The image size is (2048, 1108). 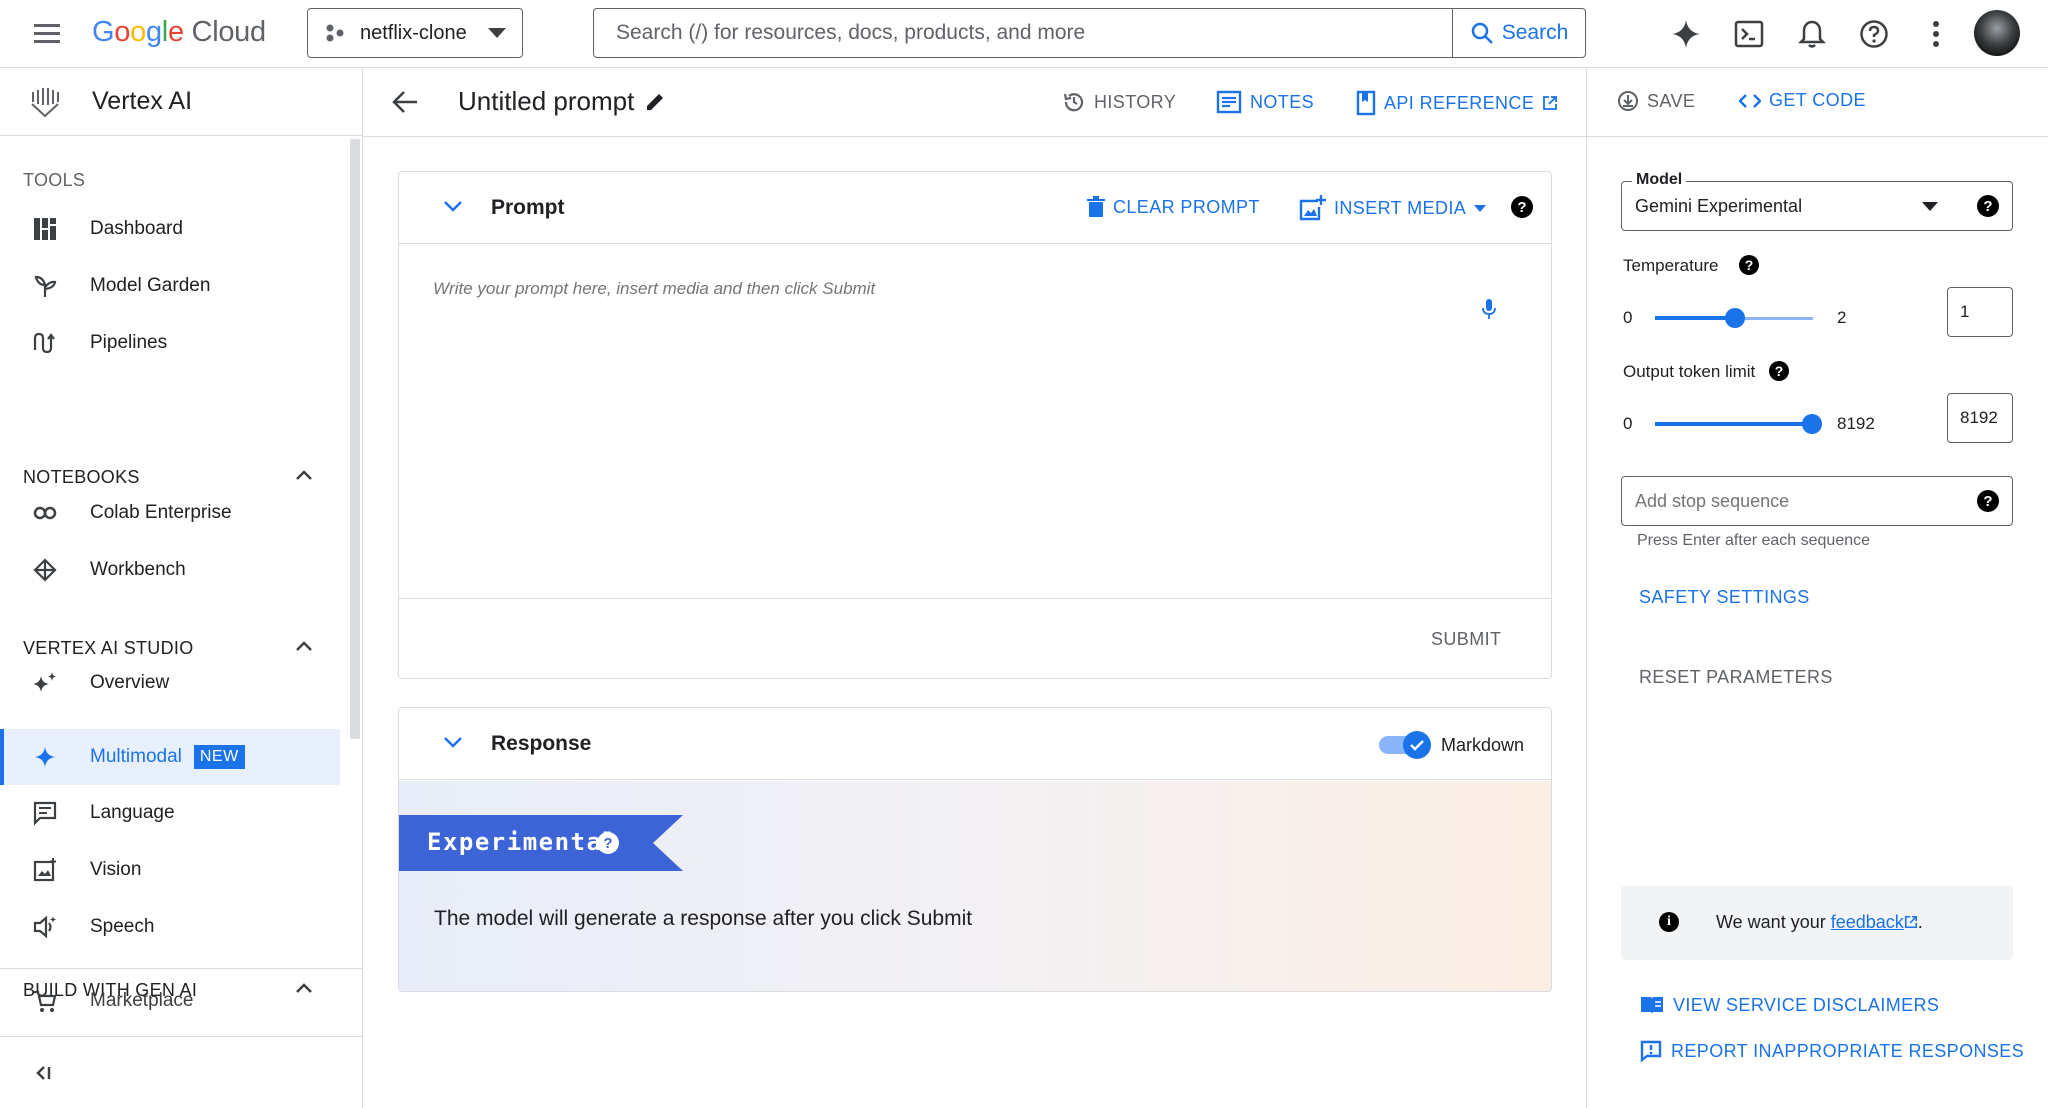 I want to click on temperature-label: Temperature, so click(x=1671, y=265).